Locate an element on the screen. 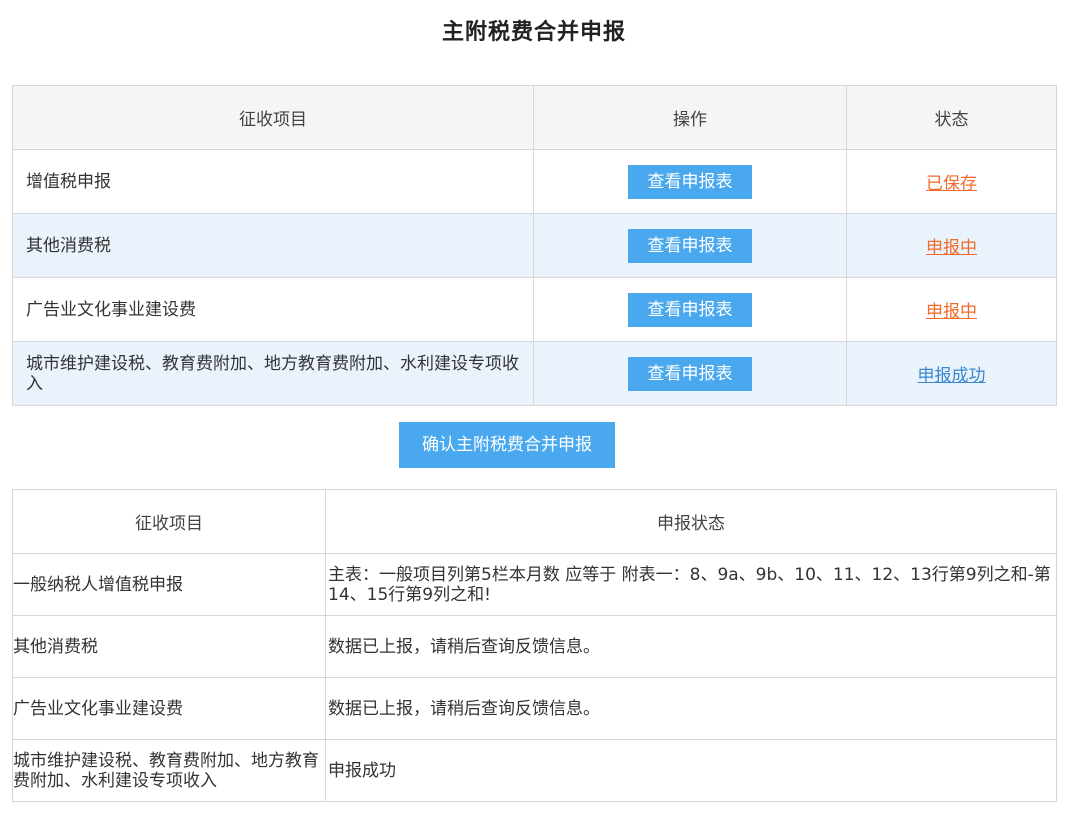  page-title: 主附税费合并申报 is located at coordinates (533, 32).